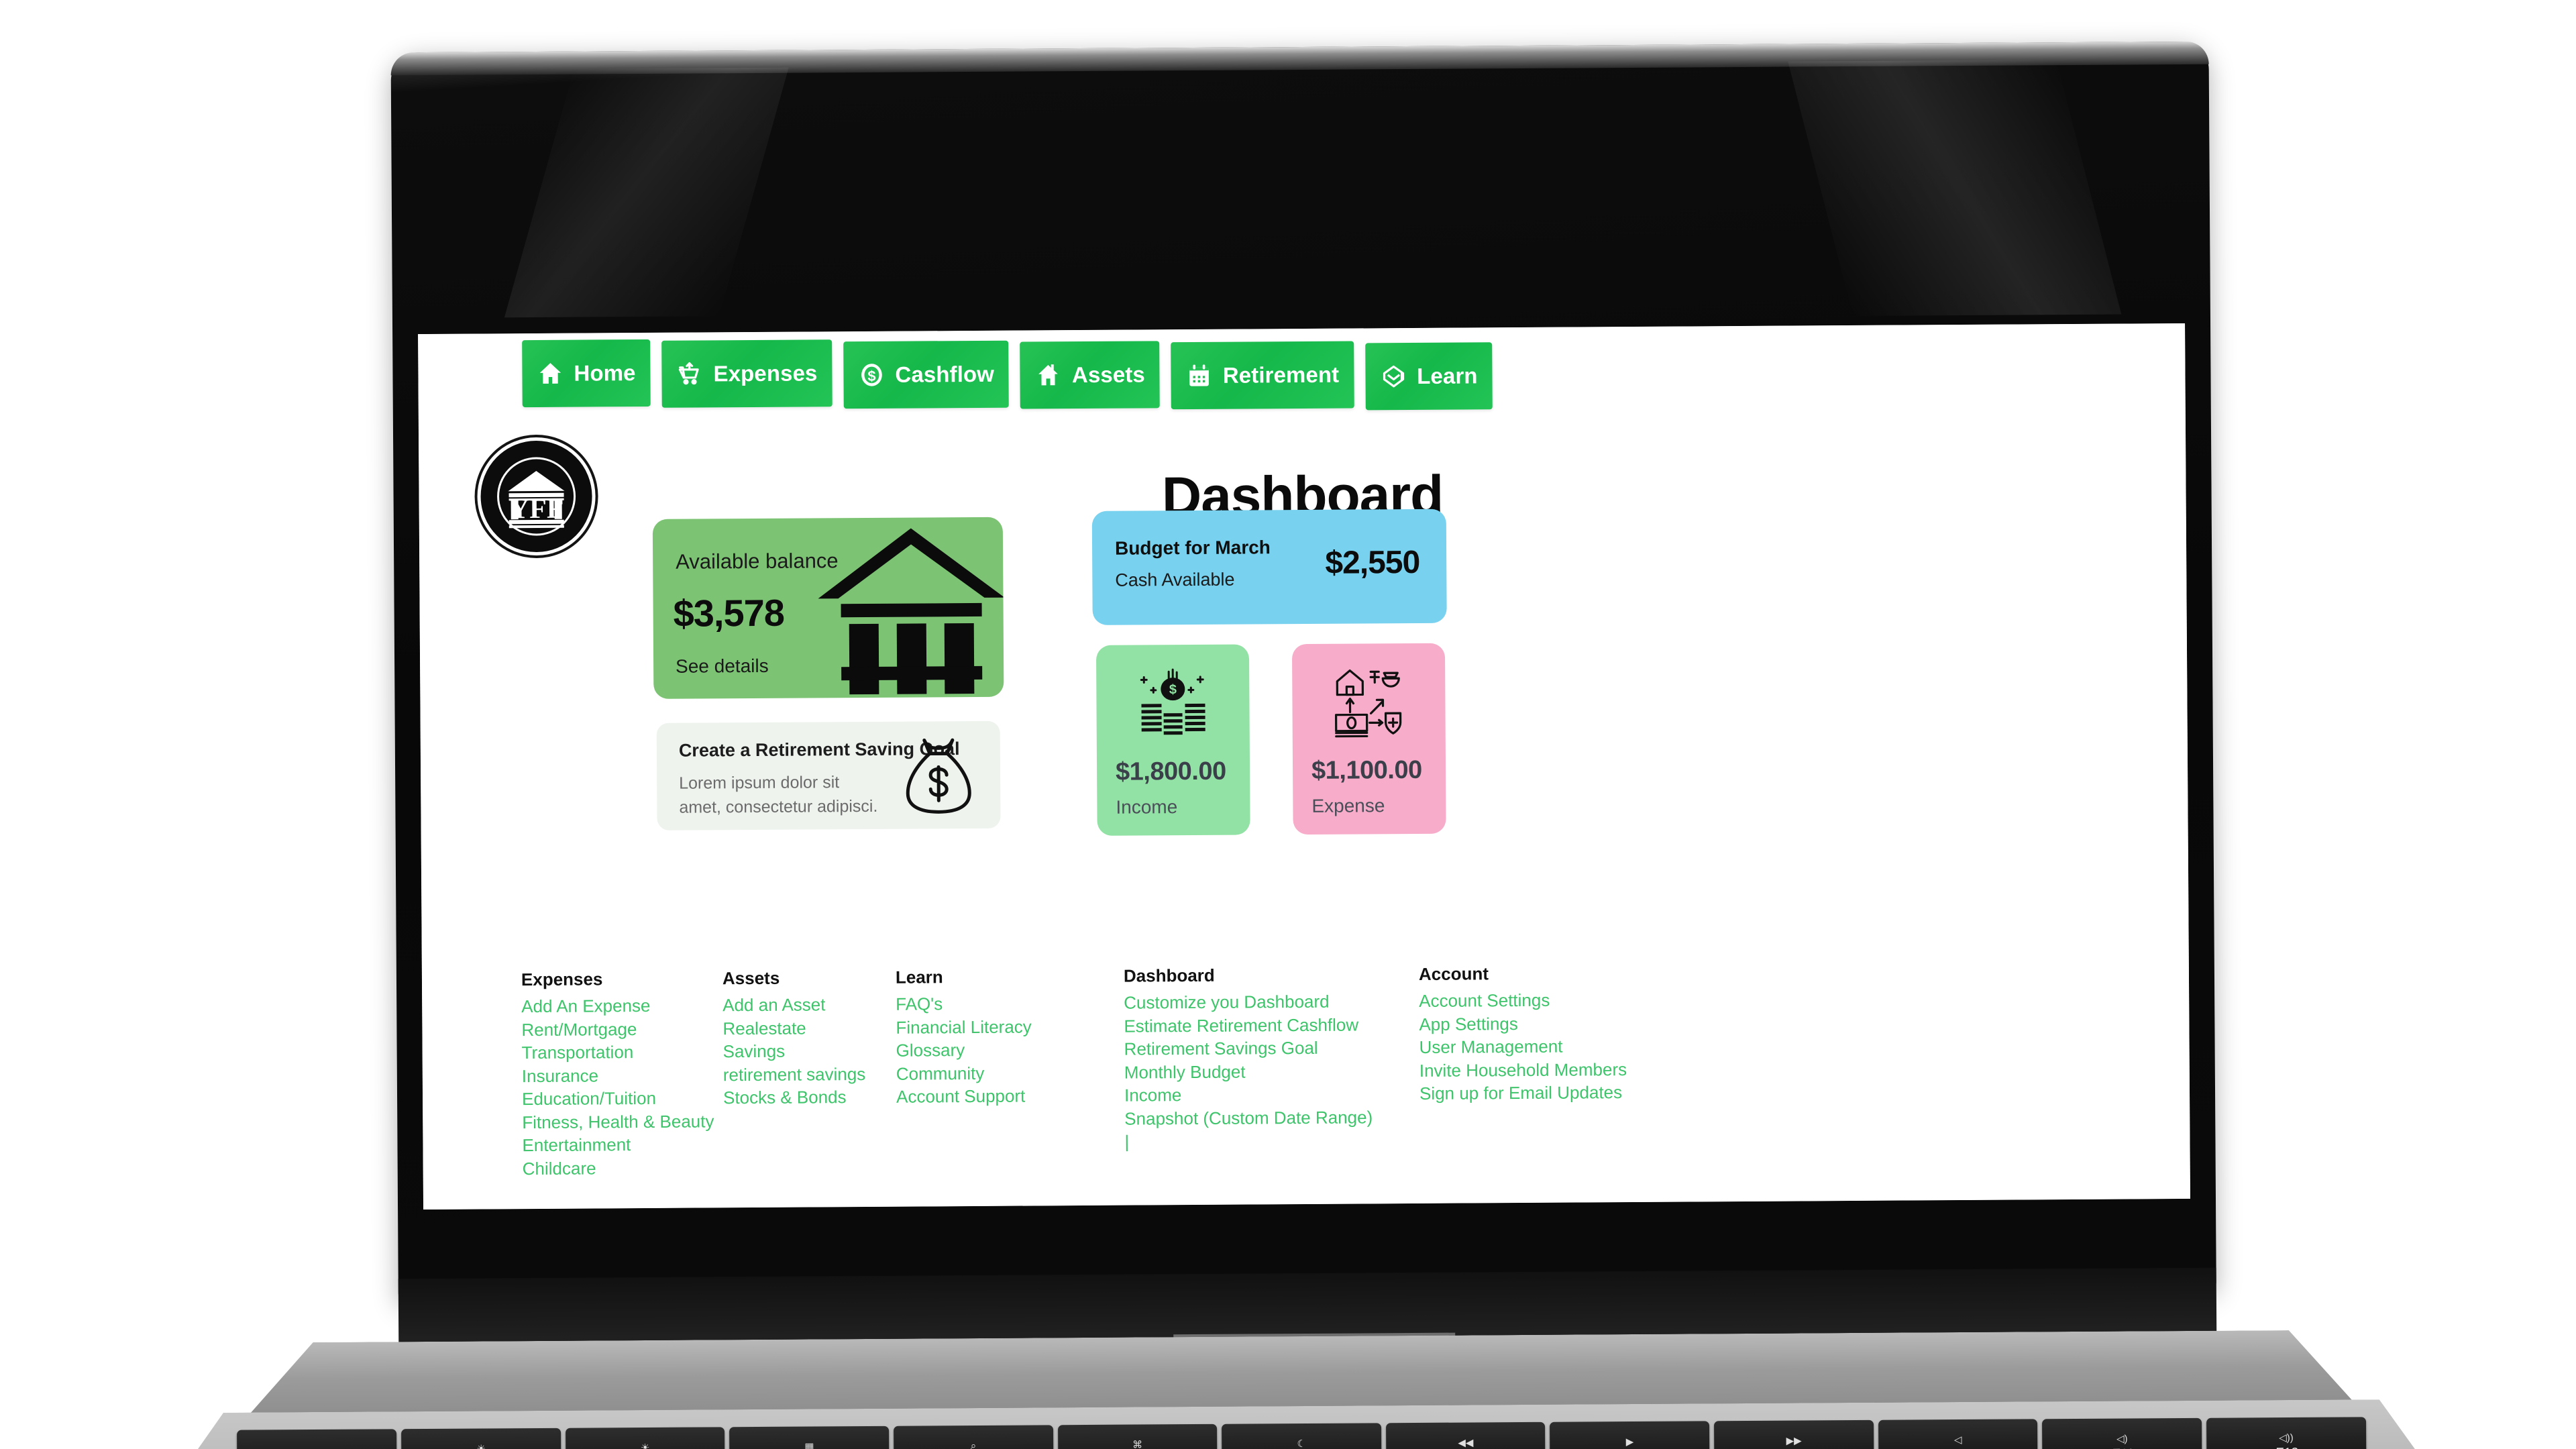 This screenshot has height=1449, width=2576. What do you see at coordinates (1173, 702) in the screenshot?
I see `coin-growth-icon: $` at bounding box center [1173, 702].